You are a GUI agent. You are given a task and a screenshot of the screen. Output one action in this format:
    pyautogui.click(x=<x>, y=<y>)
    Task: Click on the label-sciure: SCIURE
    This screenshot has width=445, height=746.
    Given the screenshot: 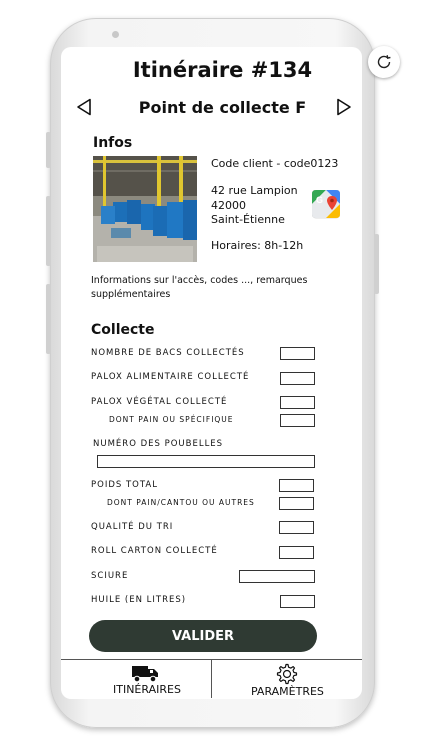 What is the action you would take?
    pyautogui.click(x=110, y=576)
    